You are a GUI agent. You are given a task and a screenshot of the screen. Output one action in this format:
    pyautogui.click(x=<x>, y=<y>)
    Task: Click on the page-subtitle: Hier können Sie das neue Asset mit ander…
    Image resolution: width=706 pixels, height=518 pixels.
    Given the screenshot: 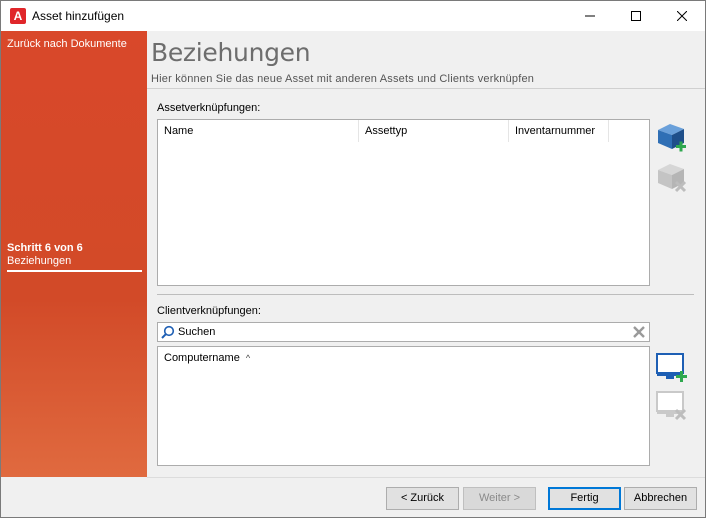 What is the action you would take?
    pyautogui.click(x=343, y=79)
    